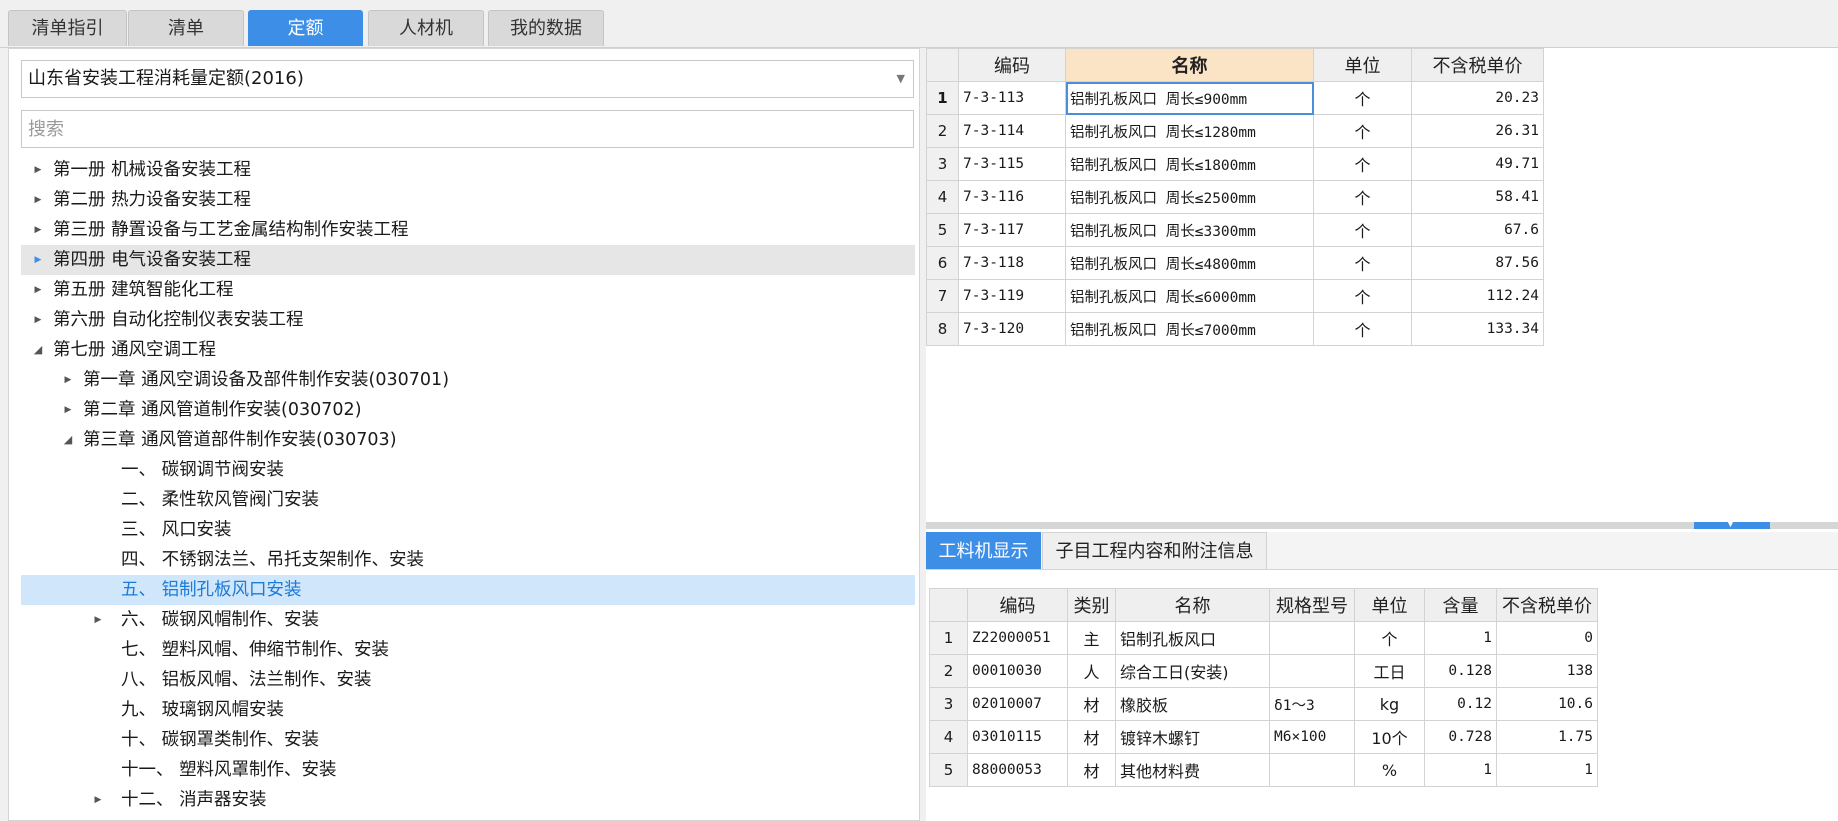 The width and height of the screenshot is (1838, 821). Describe the element at coordinates (467, 79) in the screenshot. I see `library-select: 山东省安装工程消耗量定额(2016) ▼` at that location.